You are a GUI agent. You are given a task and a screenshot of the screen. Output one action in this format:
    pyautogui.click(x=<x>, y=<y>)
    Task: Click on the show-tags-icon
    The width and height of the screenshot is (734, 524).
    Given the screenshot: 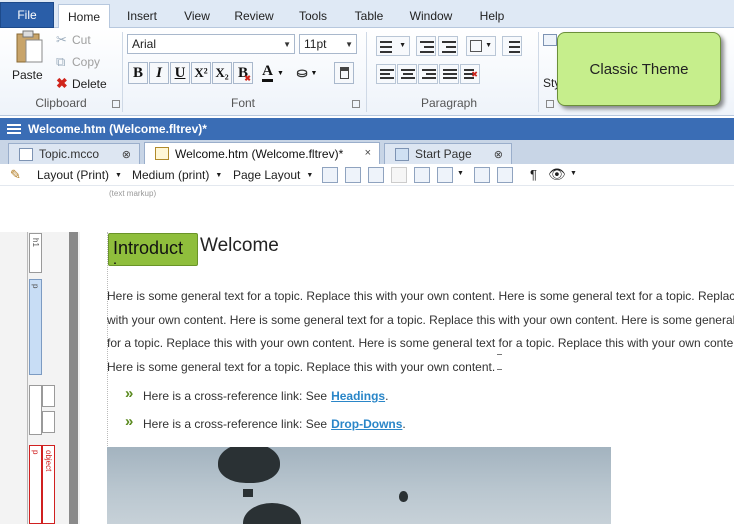 What is the action you would take?
    pyautogui.click(x=330, y=175)
    